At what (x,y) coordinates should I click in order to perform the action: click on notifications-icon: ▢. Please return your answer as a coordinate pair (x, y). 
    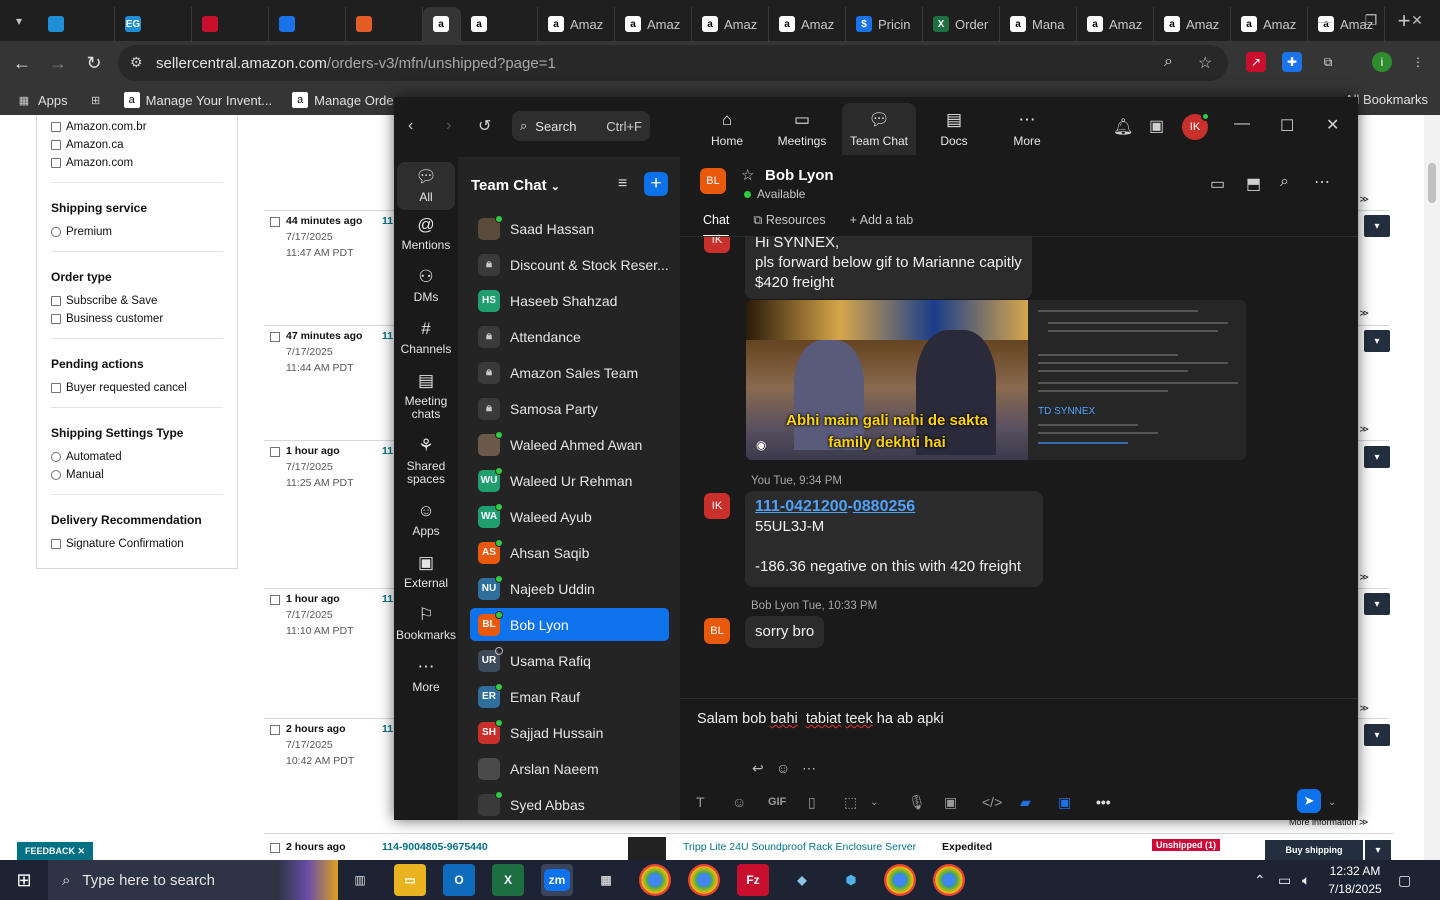
    Looking at the image, I should click on (1404, 880).